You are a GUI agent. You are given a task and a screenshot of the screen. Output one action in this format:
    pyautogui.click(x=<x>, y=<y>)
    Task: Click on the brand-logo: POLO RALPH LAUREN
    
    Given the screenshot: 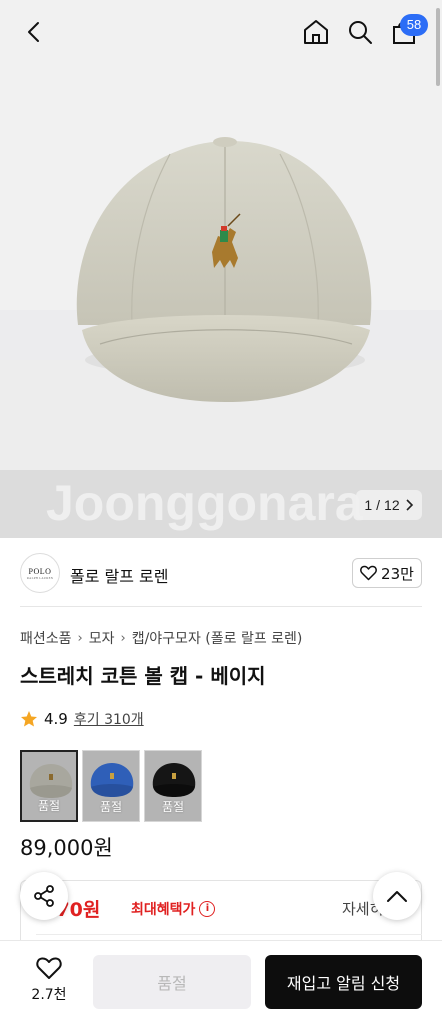 What is the action you would take?
    pyautogui.click(x=40, y=573)
    